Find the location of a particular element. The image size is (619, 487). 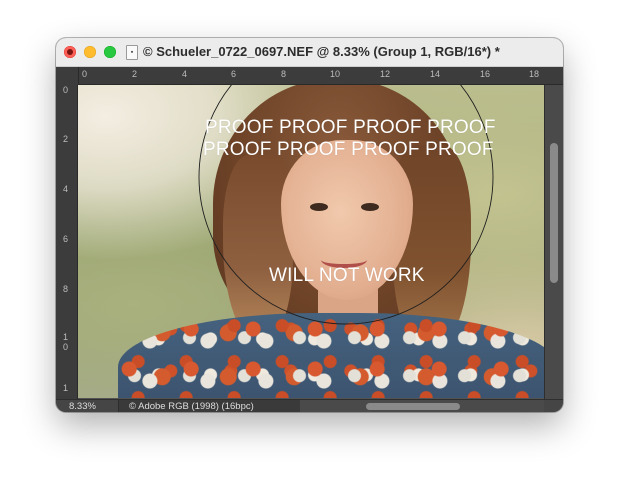

will-not-work-text: WILL NOT WORK is located at coordinates (347, 275).